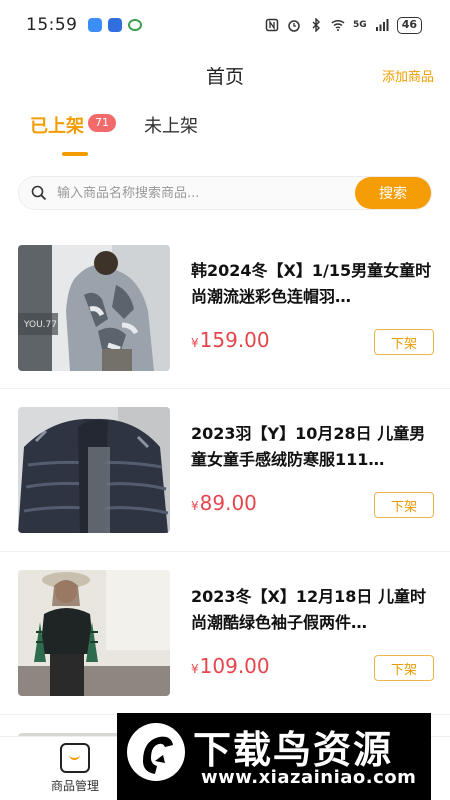 Image resolution: width=450 pixels, height=800 pixels. I want to click on tab-product-management: 商品管理, so click(75, 768).